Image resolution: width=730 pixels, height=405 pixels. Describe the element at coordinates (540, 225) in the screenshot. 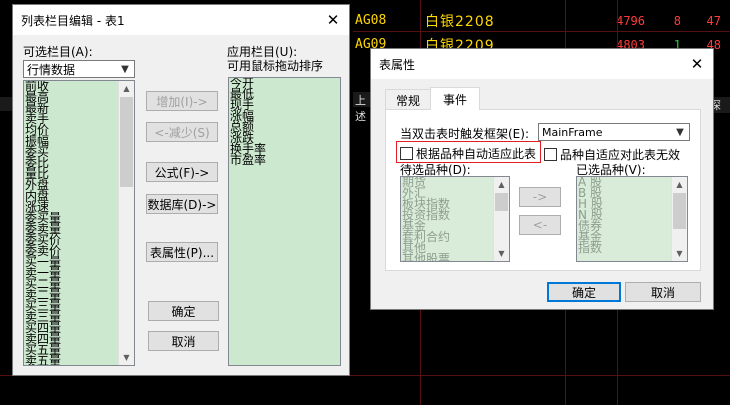

I see `move-left-button: <-` at that location.